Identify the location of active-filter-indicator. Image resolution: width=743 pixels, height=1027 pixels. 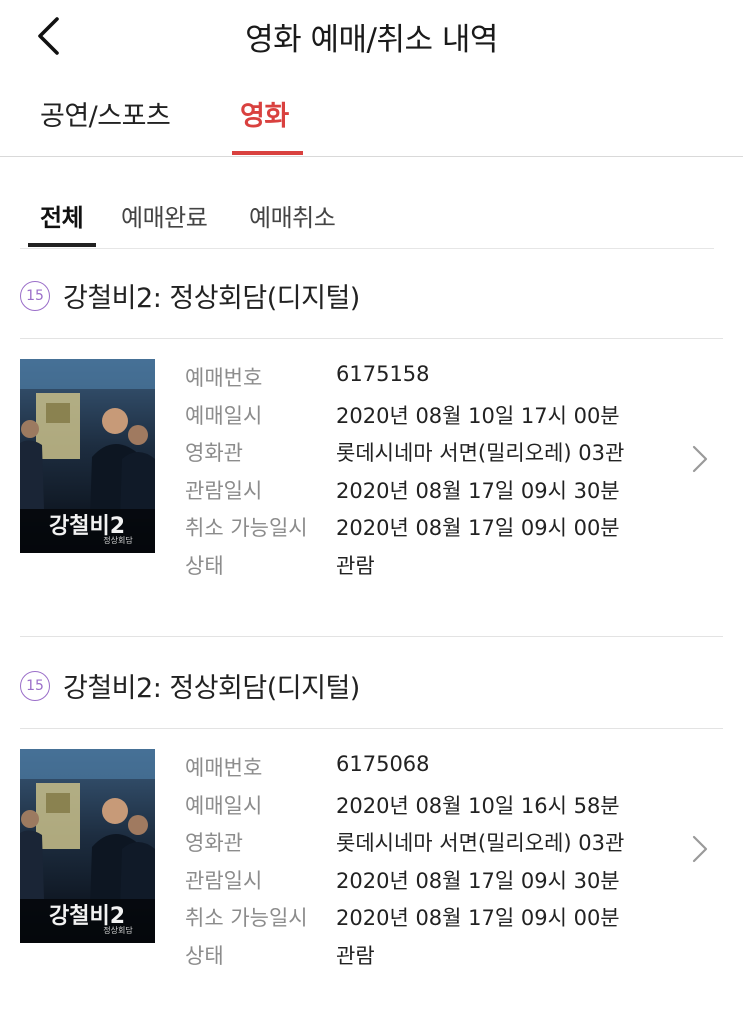
(62, 245).